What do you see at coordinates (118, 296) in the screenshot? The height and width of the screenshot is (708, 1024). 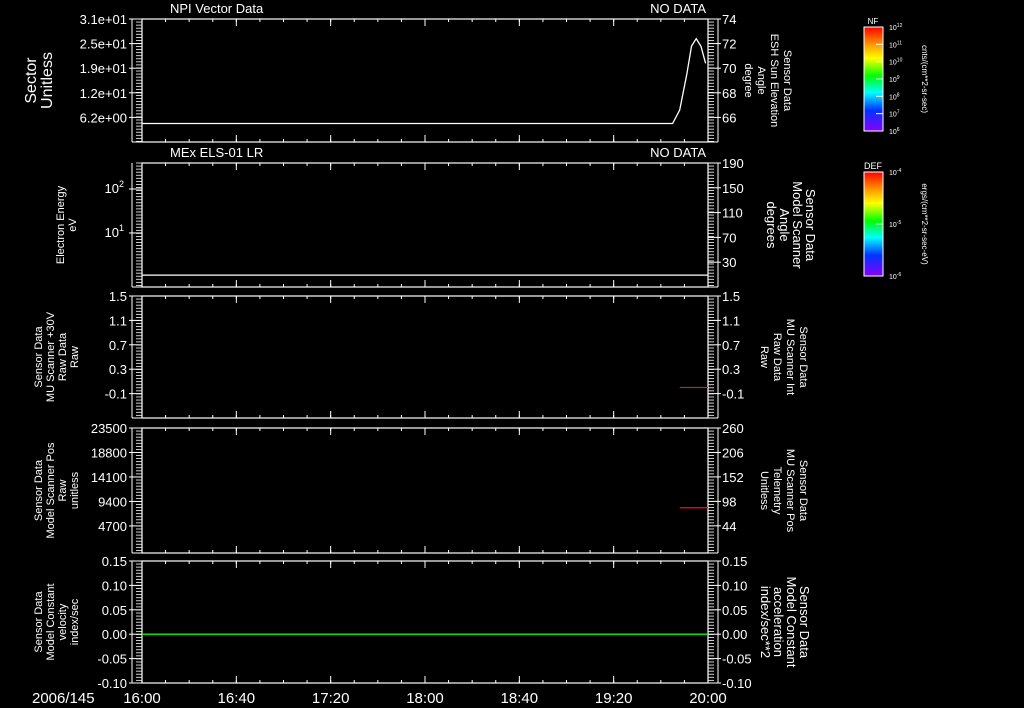 I see `y-left-tick-label: 1.5` at bounding box center [118, 296].